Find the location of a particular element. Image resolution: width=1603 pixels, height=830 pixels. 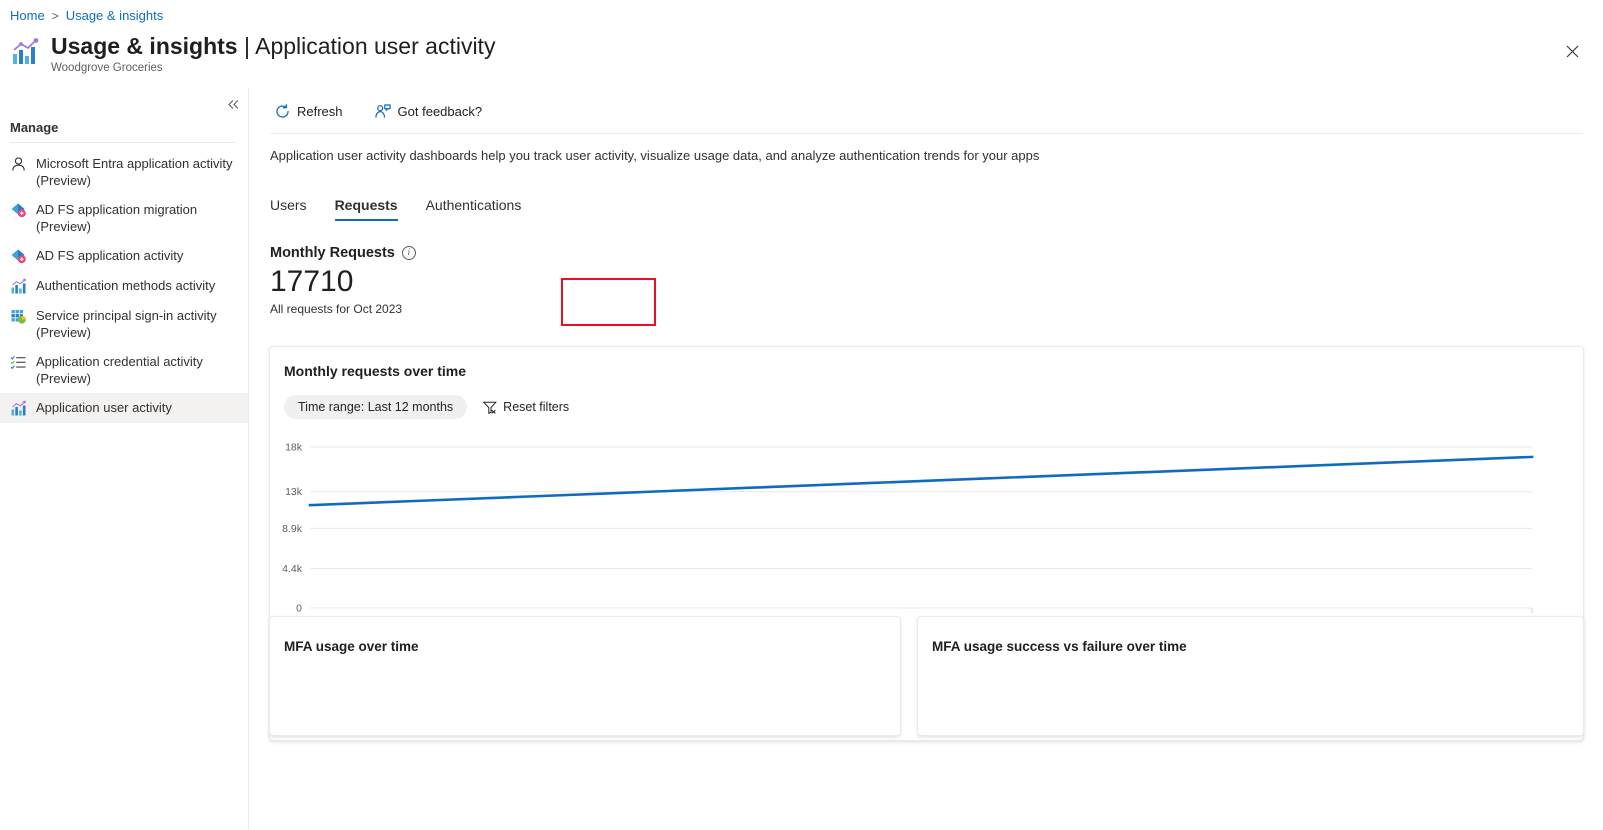

sidebar-item-adfs-application-migration: AD FS application migration (Preview) is located at coordinates (124, 218).